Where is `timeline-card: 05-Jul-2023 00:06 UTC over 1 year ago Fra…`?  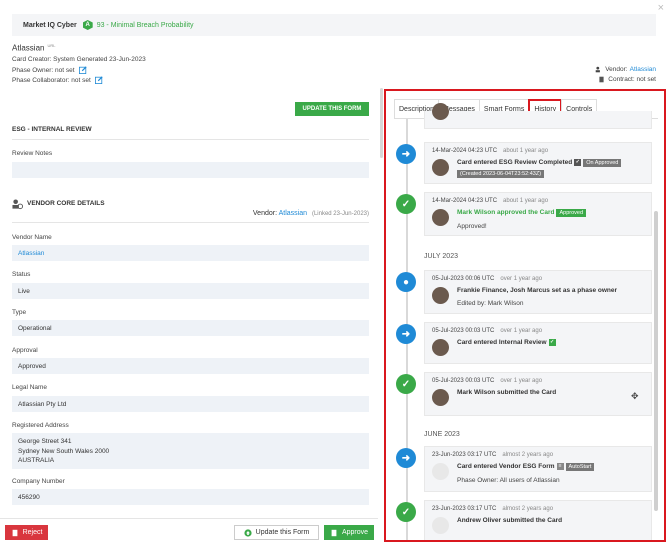 timeline-card: 05-Jul-2023 00:06 UTC over 1 year ago Fra… is located at coordinates (538, 292).